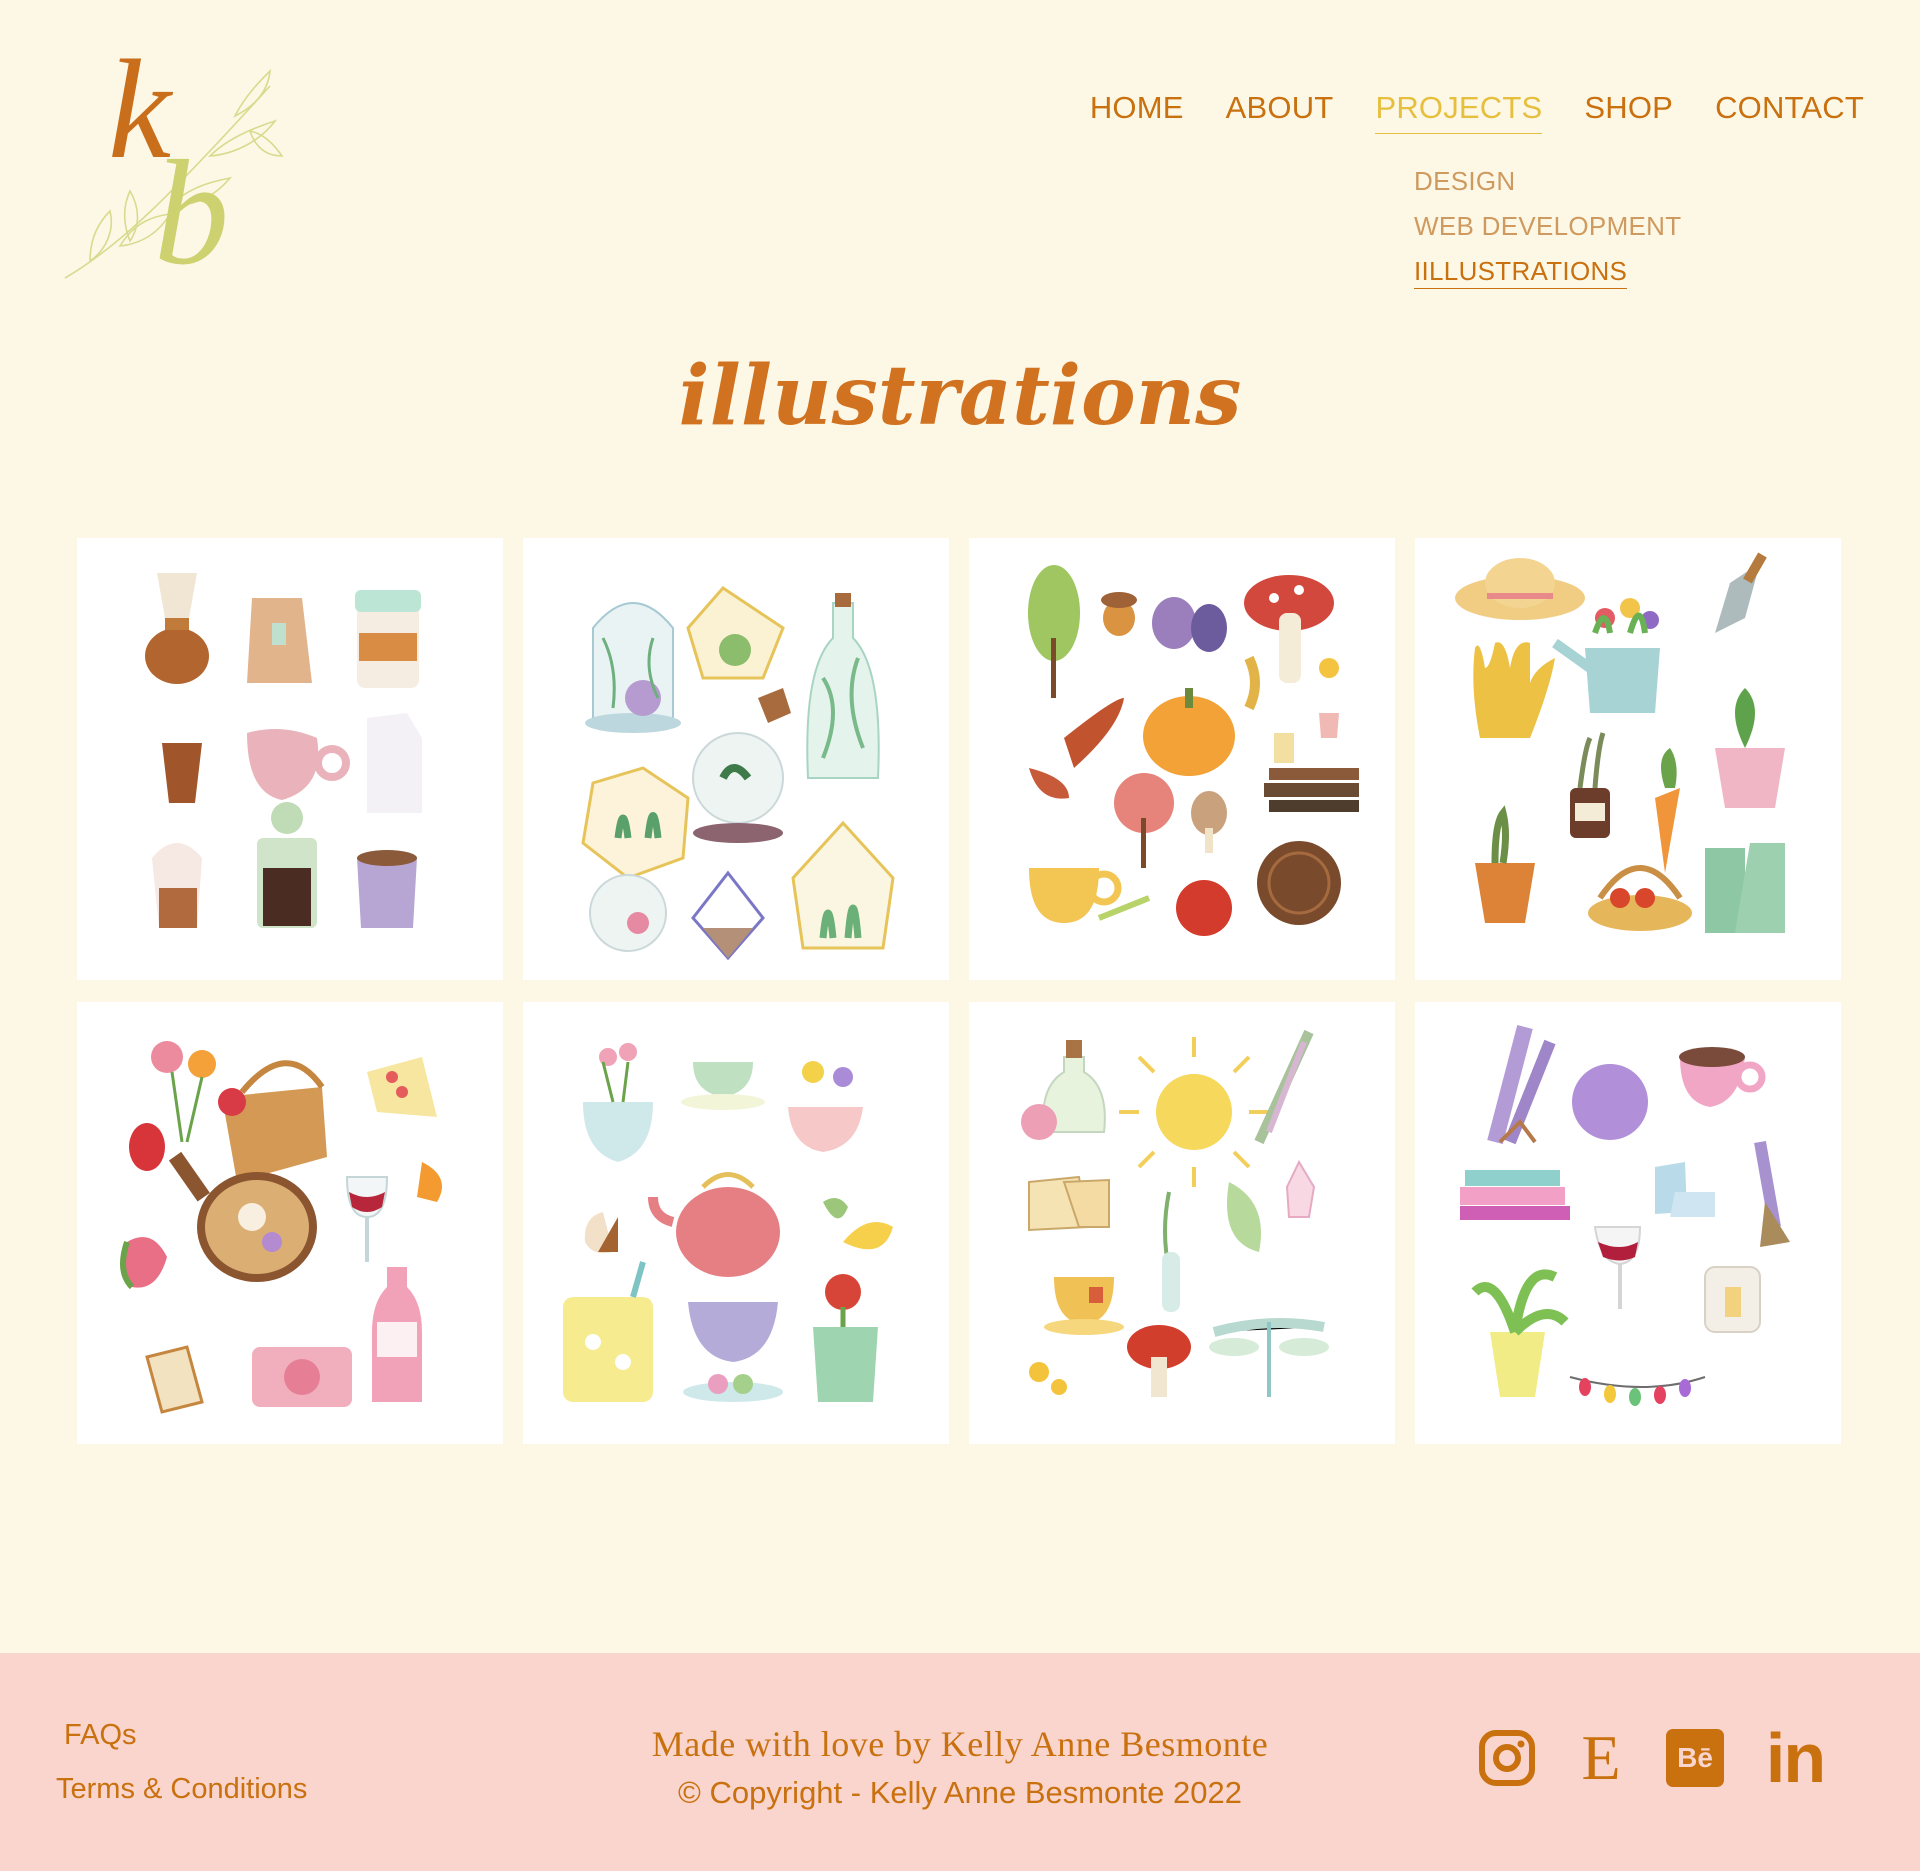 This screenshot has width=1920, height=1871. I want to click on gallery-card-garden, so click(1628, 759).